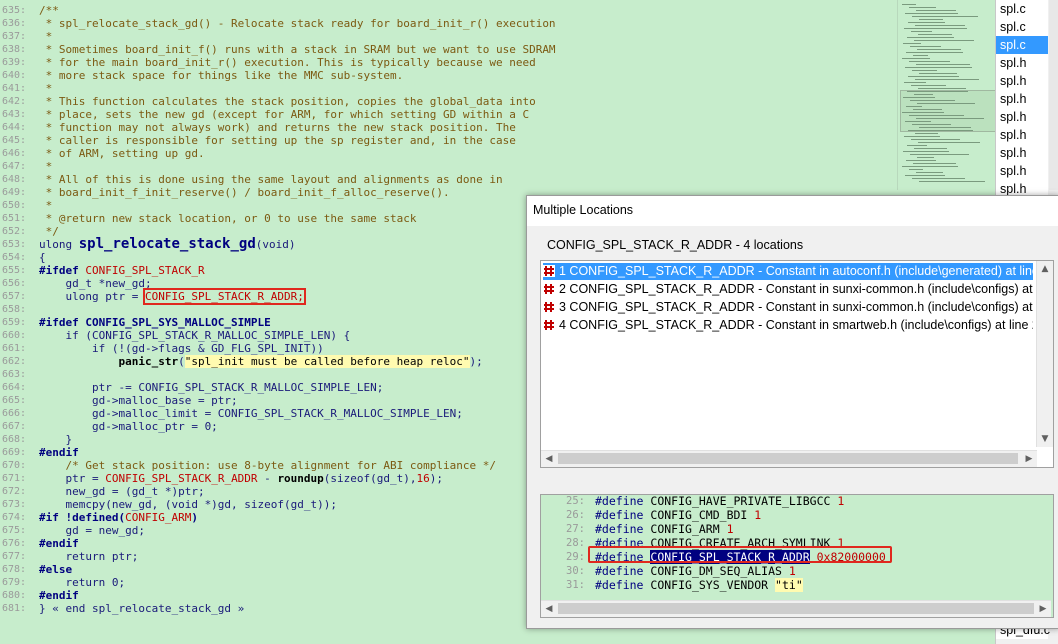 Image resolution: width=1058 pixels, height=644 pixels. I want to click on code-line: 635: /**, so click(448, 10).